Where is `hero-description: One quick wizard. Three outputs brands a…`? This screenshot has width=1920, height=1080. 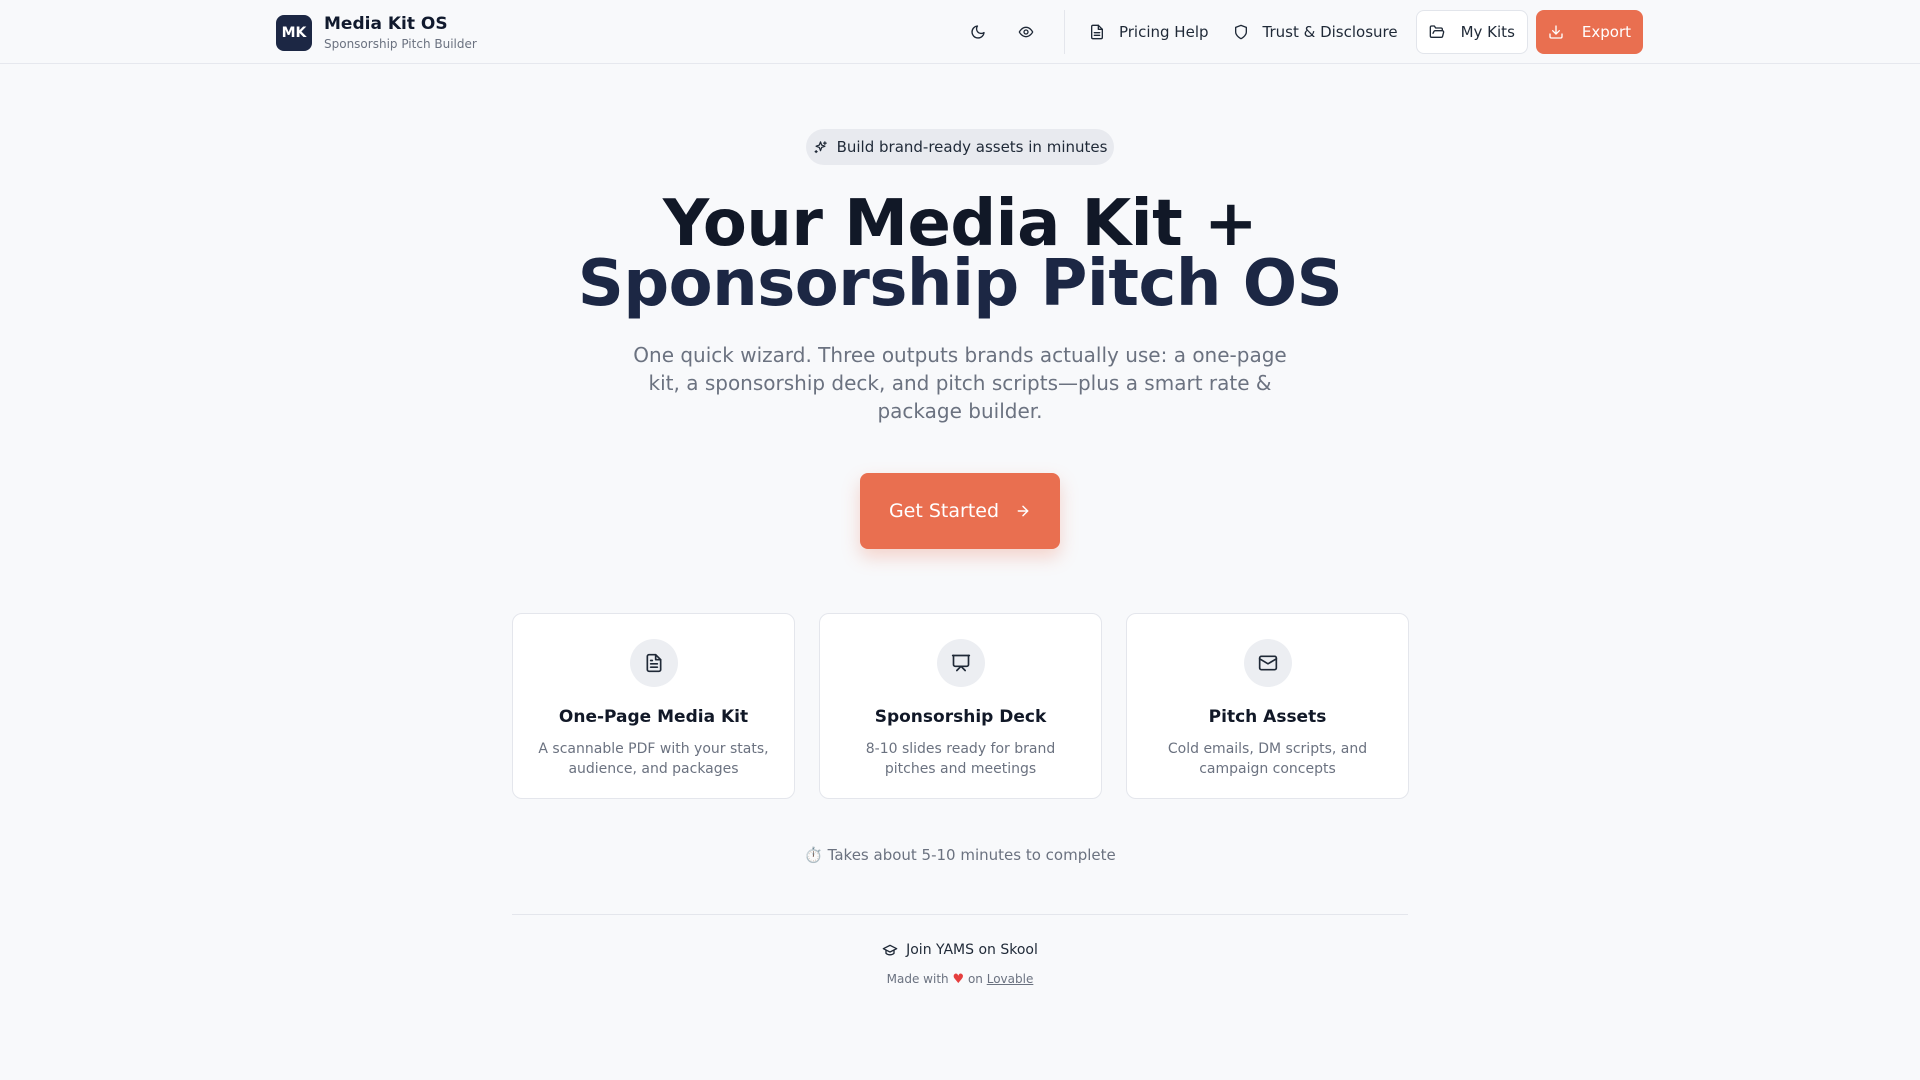
hero-description: One quick wizard. Three outputs brands a… is located at coordinates (960, 383).